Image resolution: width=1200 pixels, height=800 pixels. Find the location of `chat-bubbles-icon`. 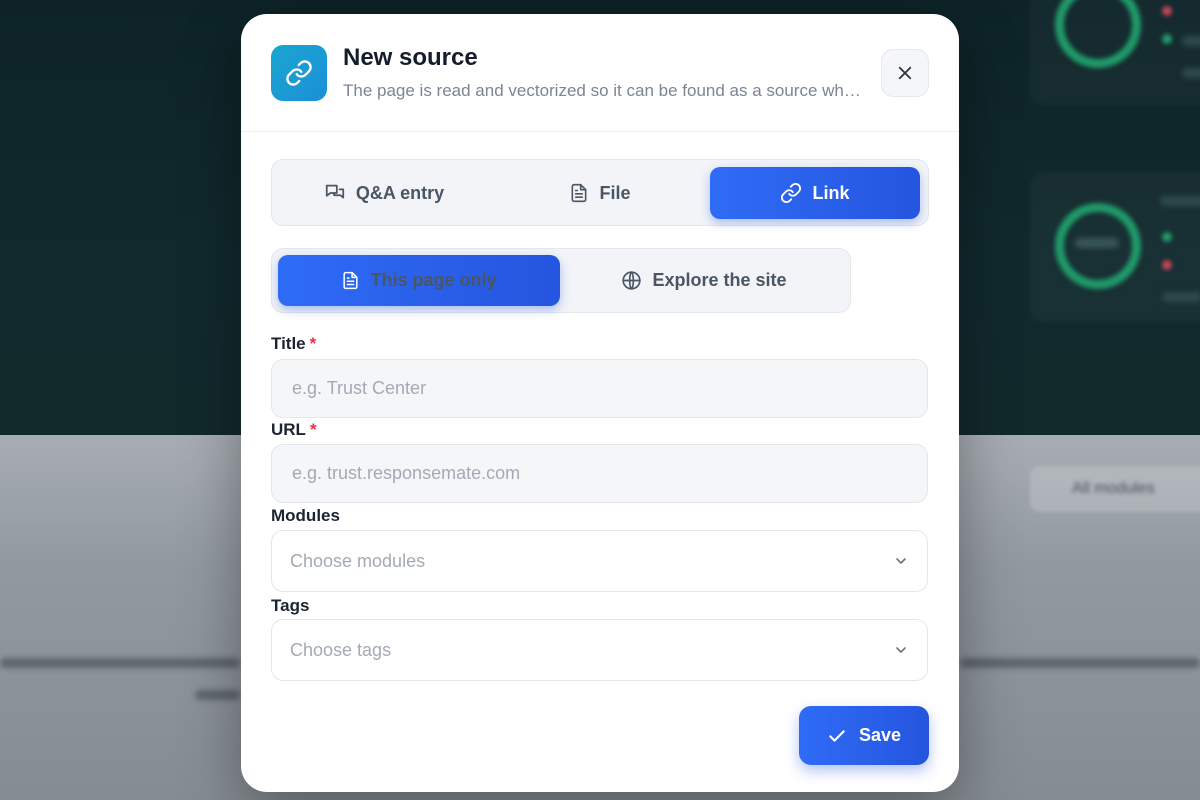

chat-bubbles-icon is located at coordinates (334, 191).